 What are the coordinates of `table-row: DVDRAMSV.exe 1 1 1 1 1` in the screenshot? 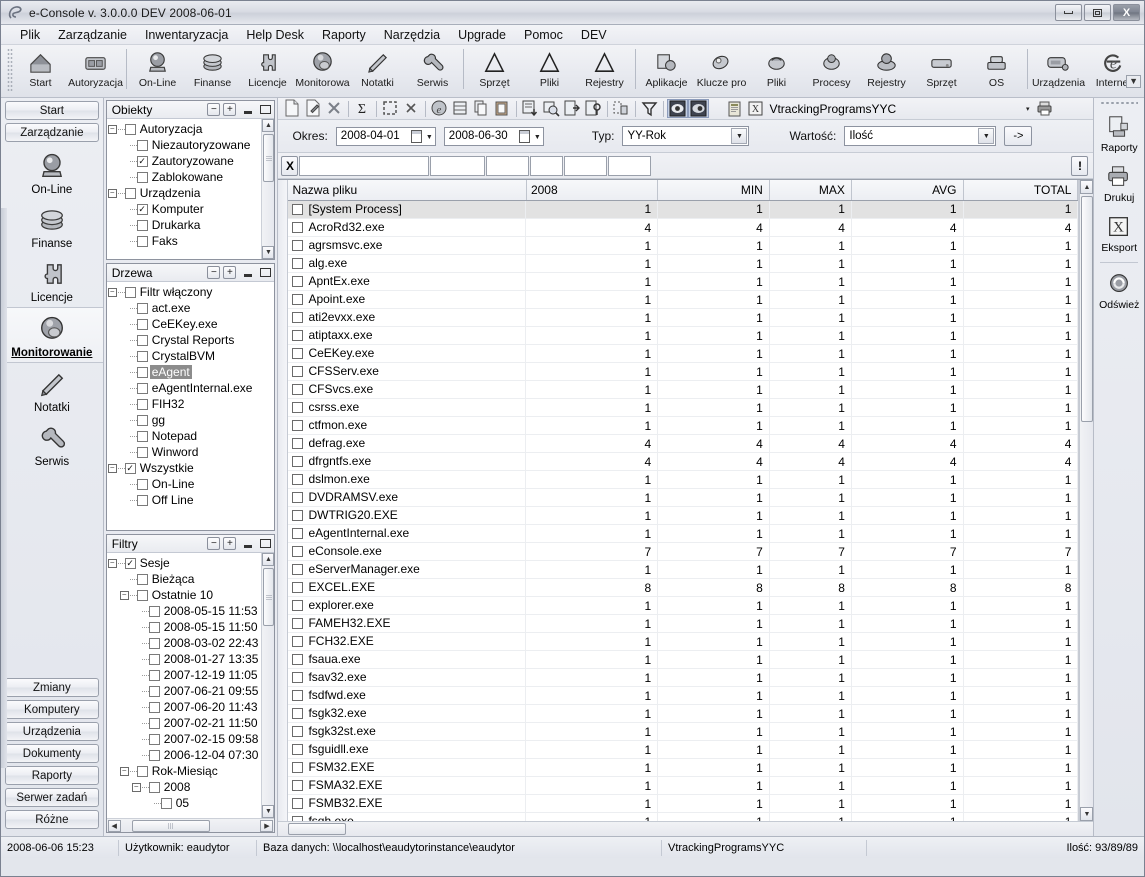 It's located at (683, 497).